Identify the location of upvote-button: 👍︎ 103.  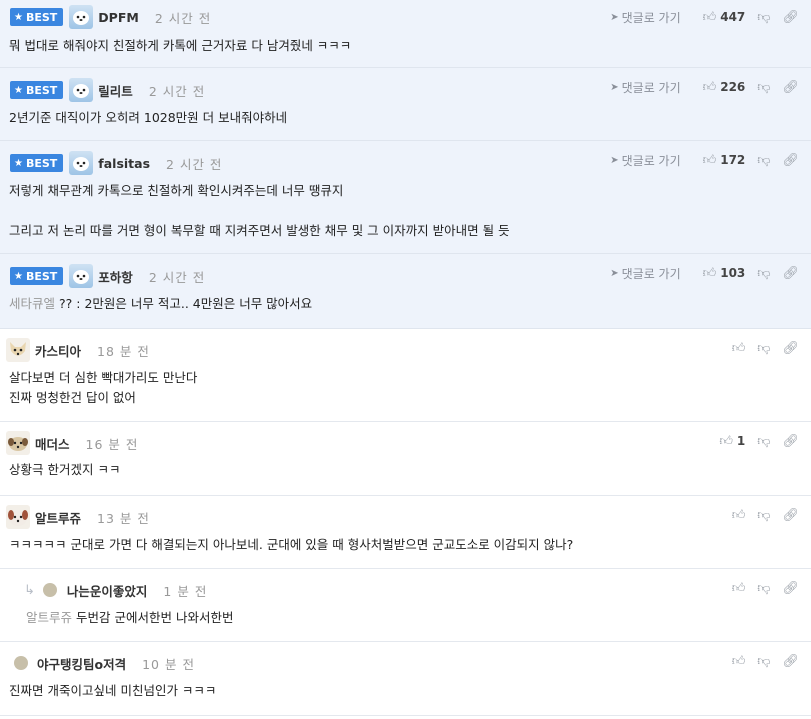
(724, 273).